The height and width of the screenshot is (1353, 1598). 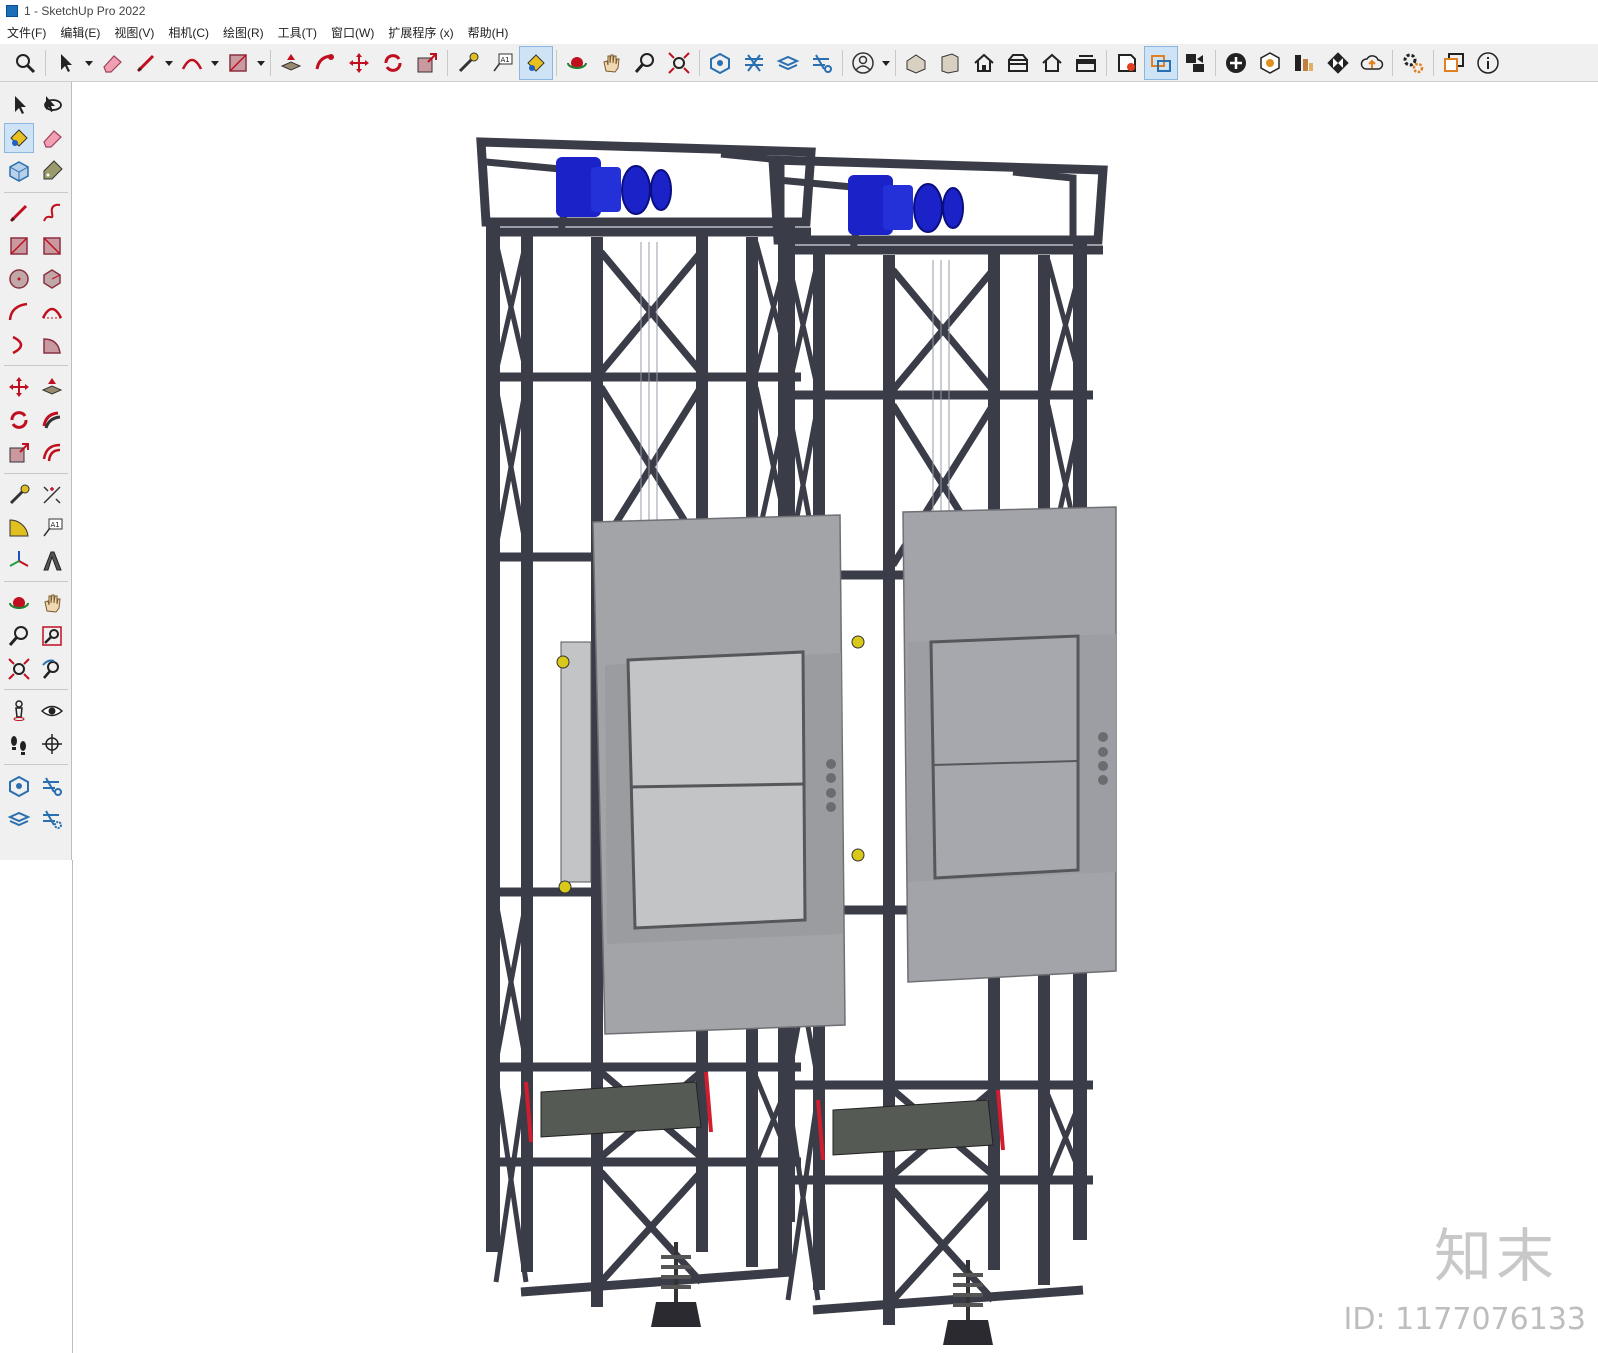 What do you see at coordinates (19, 279) in the screenshot?
I see `circle-tool-icon` at bounding box center [19, 279].